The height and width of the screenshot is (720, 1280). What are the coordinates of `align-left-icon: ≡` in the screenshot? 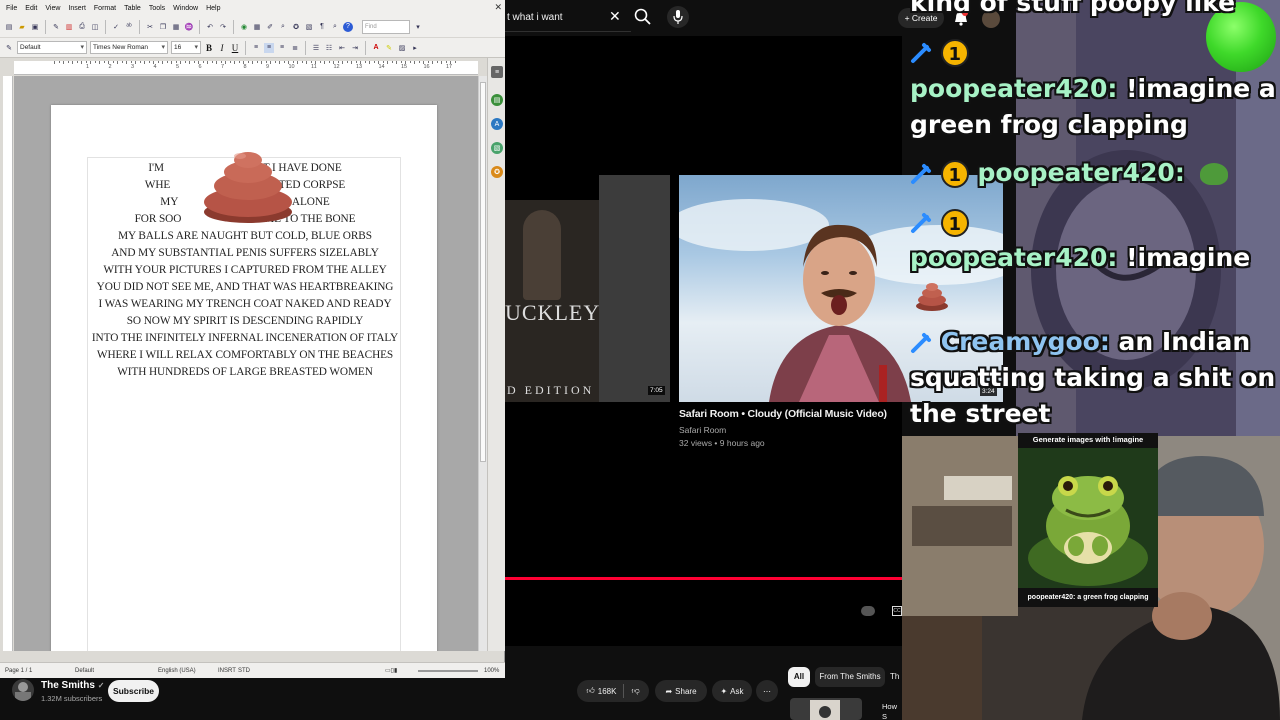 It's located at (256, 48).